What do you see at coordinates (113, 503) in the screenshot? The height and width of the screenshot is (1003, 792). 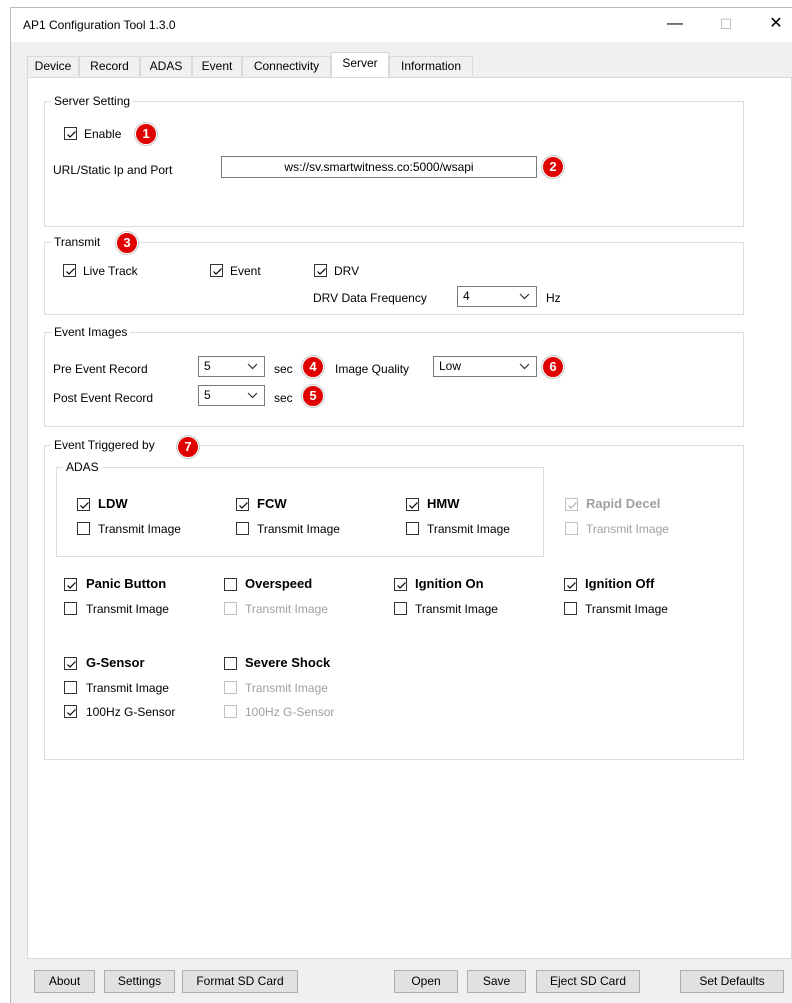 I see `ldw-label: LDW` at bounding box center [113, 503].